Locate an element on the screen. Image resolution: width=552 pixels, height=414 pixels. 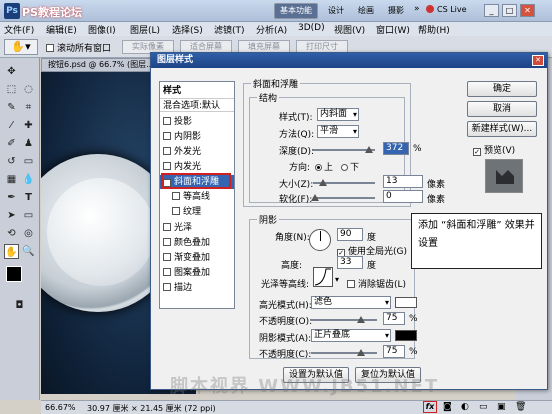
highlight-opacity-thumb is located at coordinates (361, 319).